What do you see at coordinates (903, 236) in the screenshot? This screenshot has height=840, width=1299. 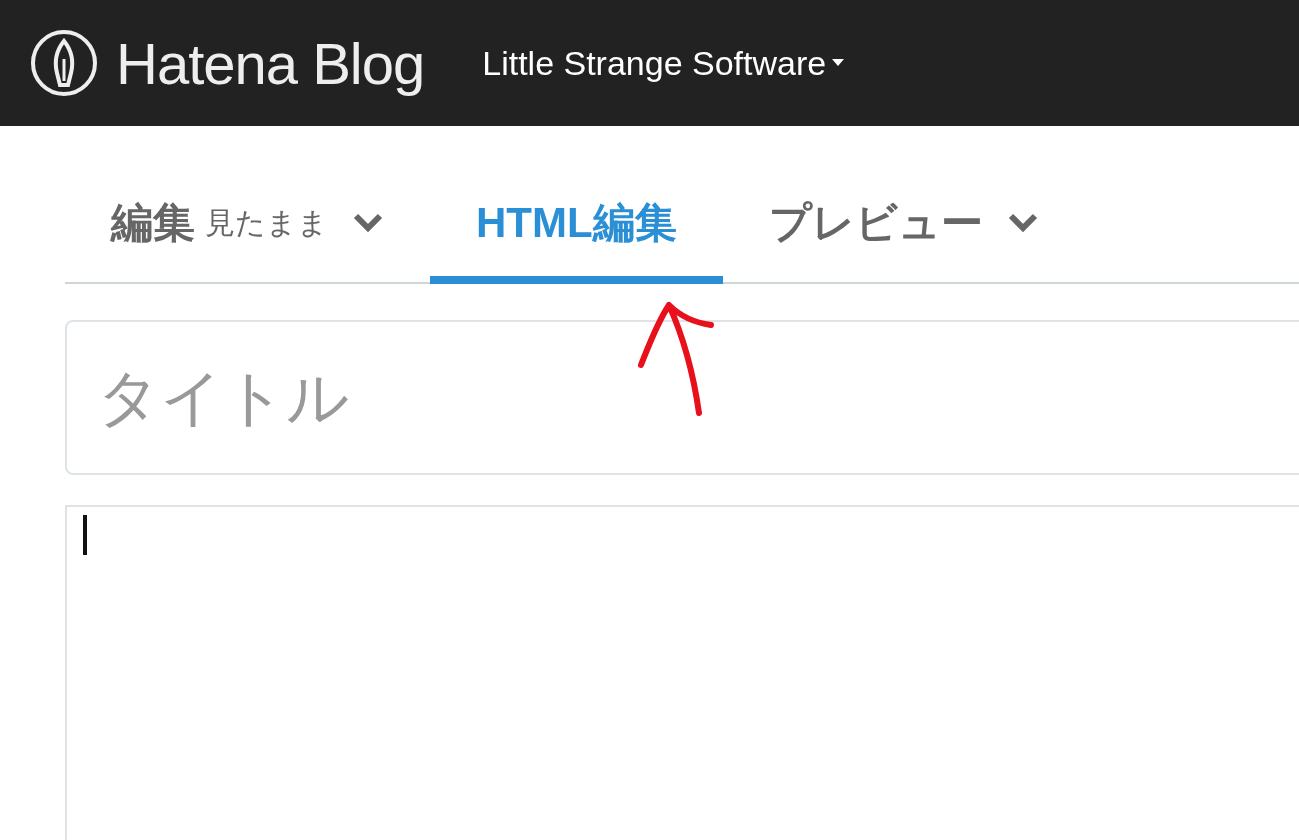 I see `editor-tab: プレビュー` at bounding box center [903, 236].